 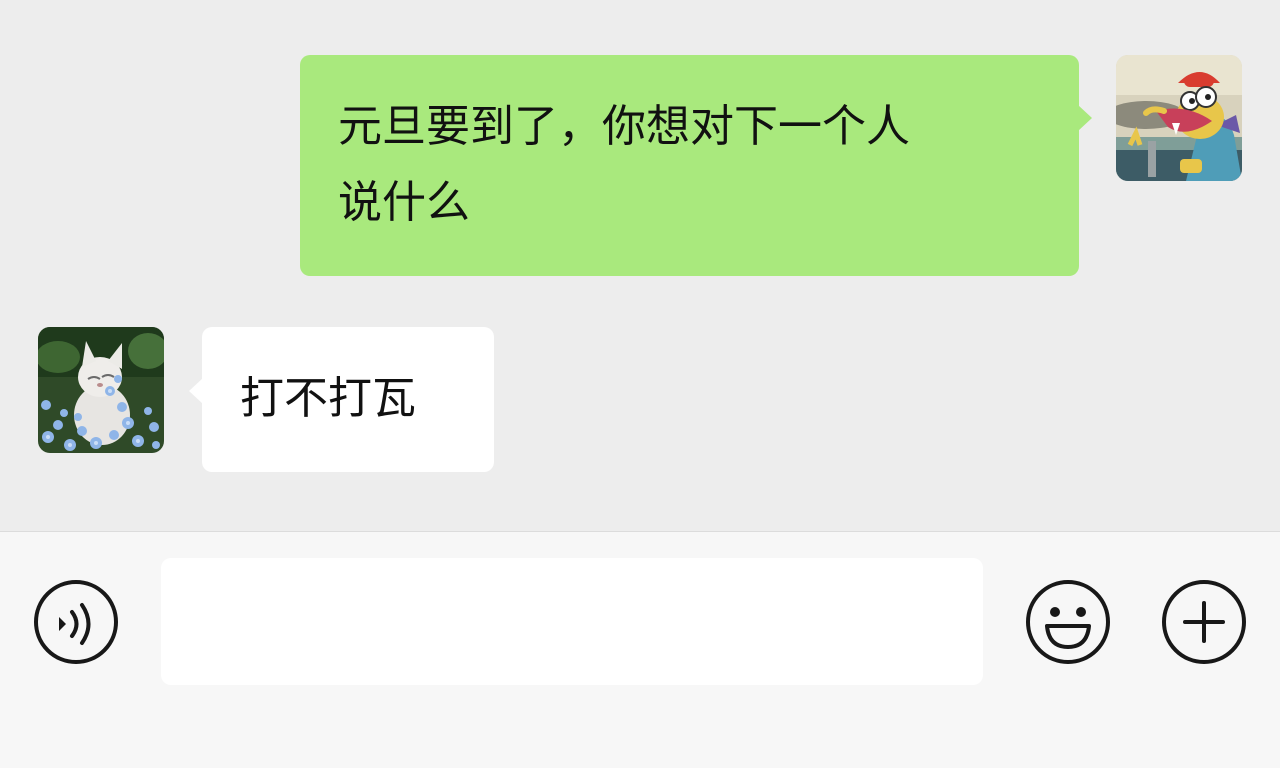 I want to click on voice-button, so click(x=76, y=622).